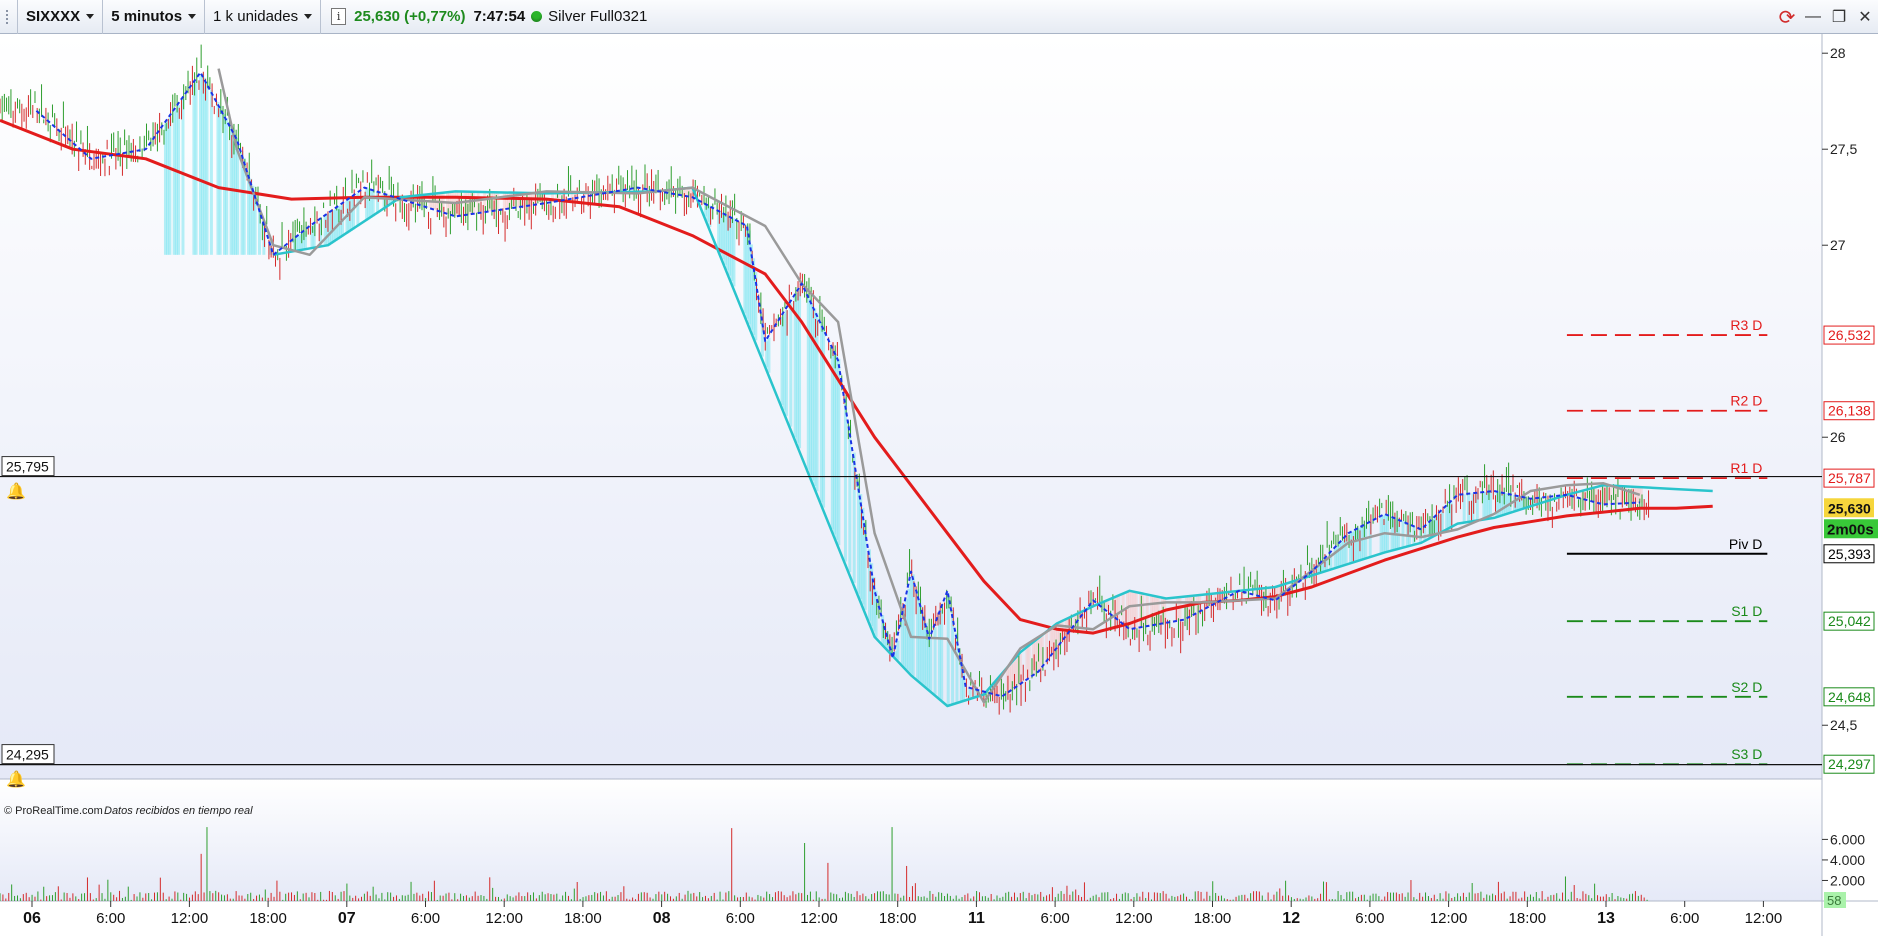 This screenshot has width=1878, height=936. Describe the element at coordinates (537, 16) in the screenshot. I see `connection-status-icon` at that location.